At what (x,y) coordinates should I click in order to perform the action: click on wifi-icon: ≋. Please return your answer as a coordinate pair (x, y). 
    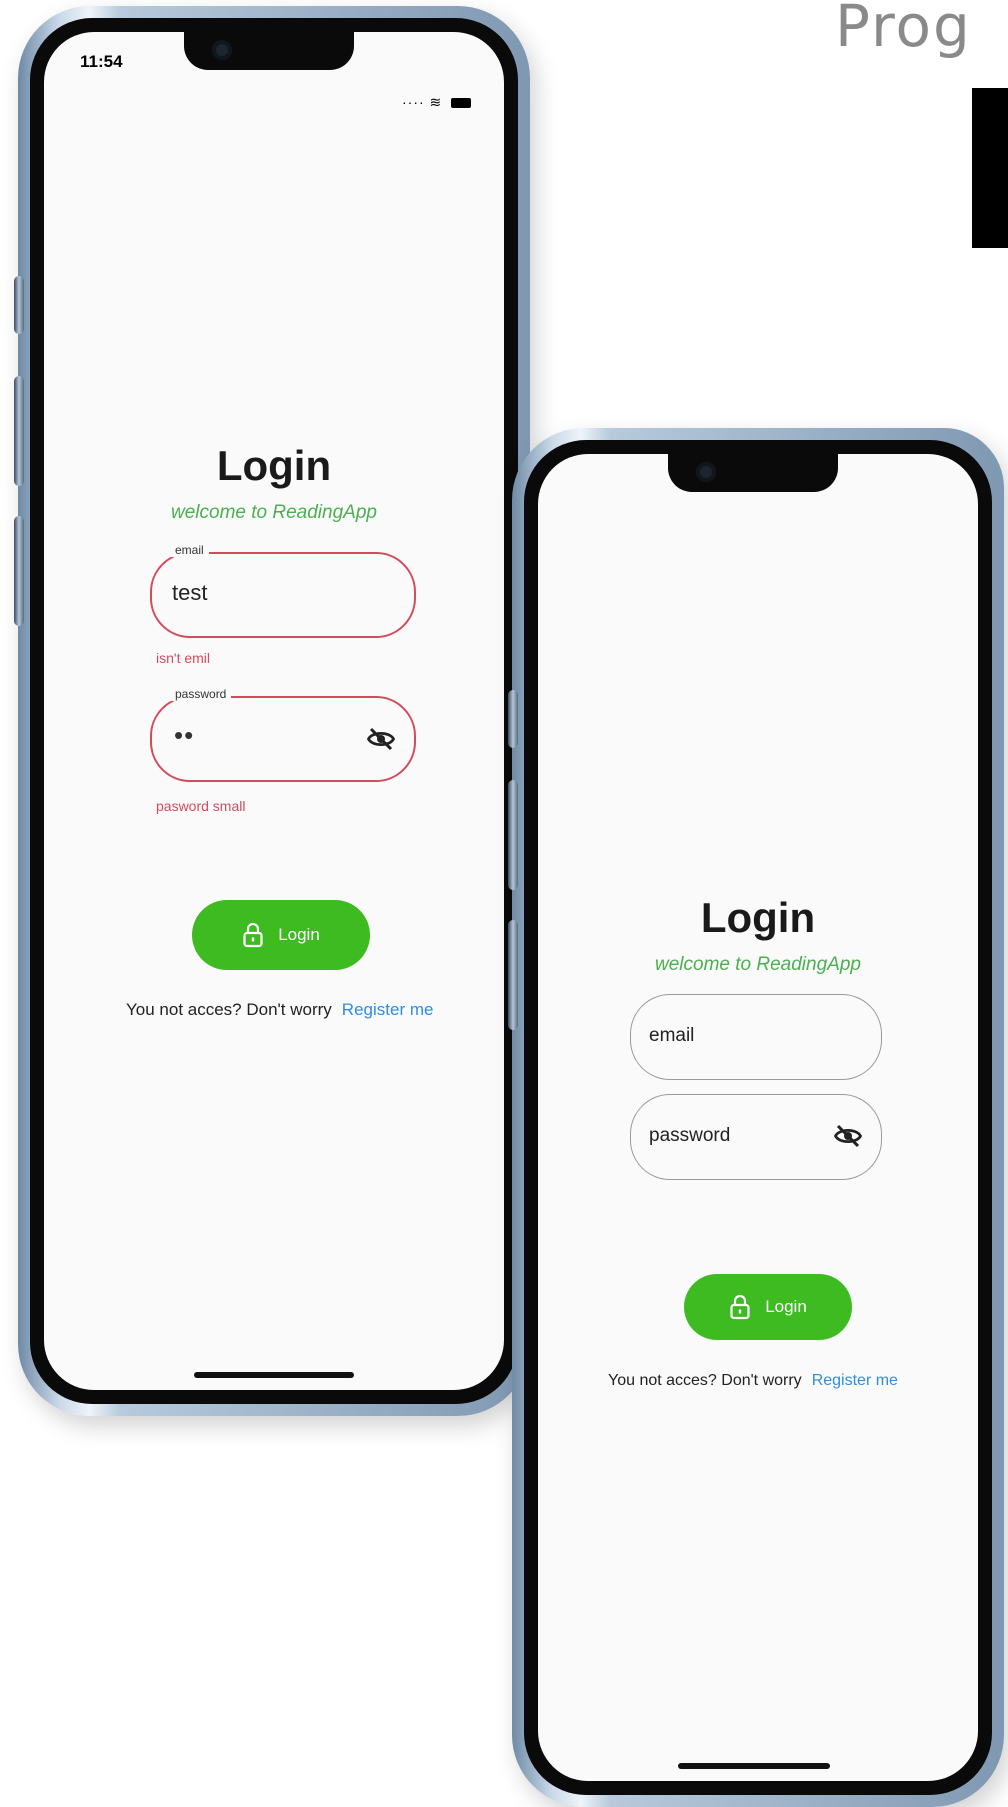
    Looking at the image, I should click on (436, 102).